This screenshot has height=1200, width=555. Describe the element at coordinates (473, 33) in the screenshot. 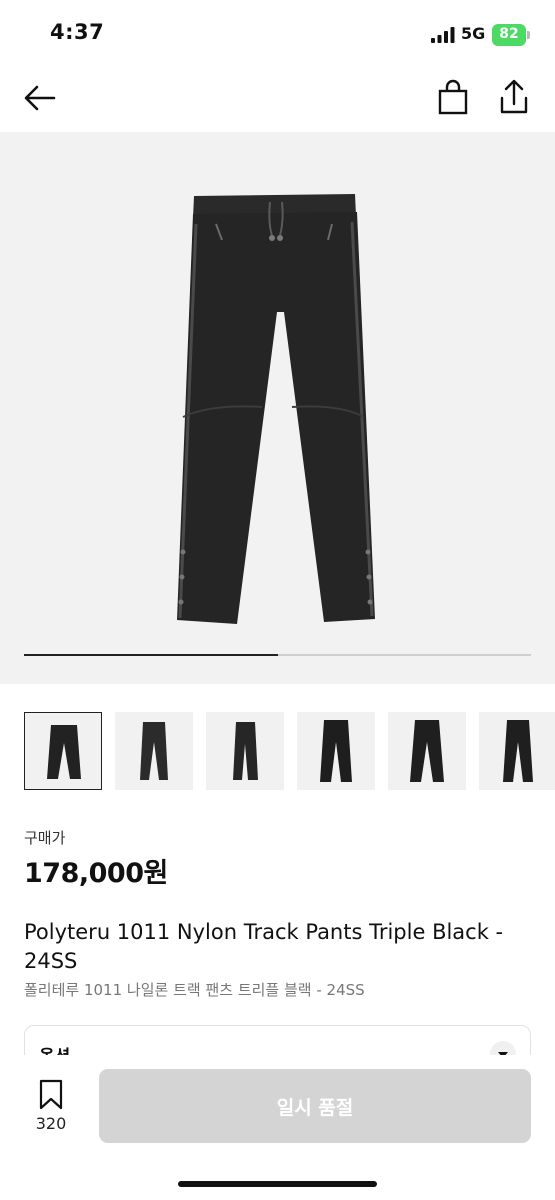

I see `network-label: 5G` at that location.